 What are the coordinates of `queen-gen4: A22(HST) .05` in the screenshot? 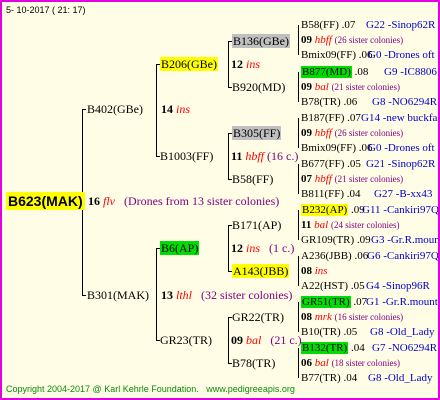 It's located at (333, 286).